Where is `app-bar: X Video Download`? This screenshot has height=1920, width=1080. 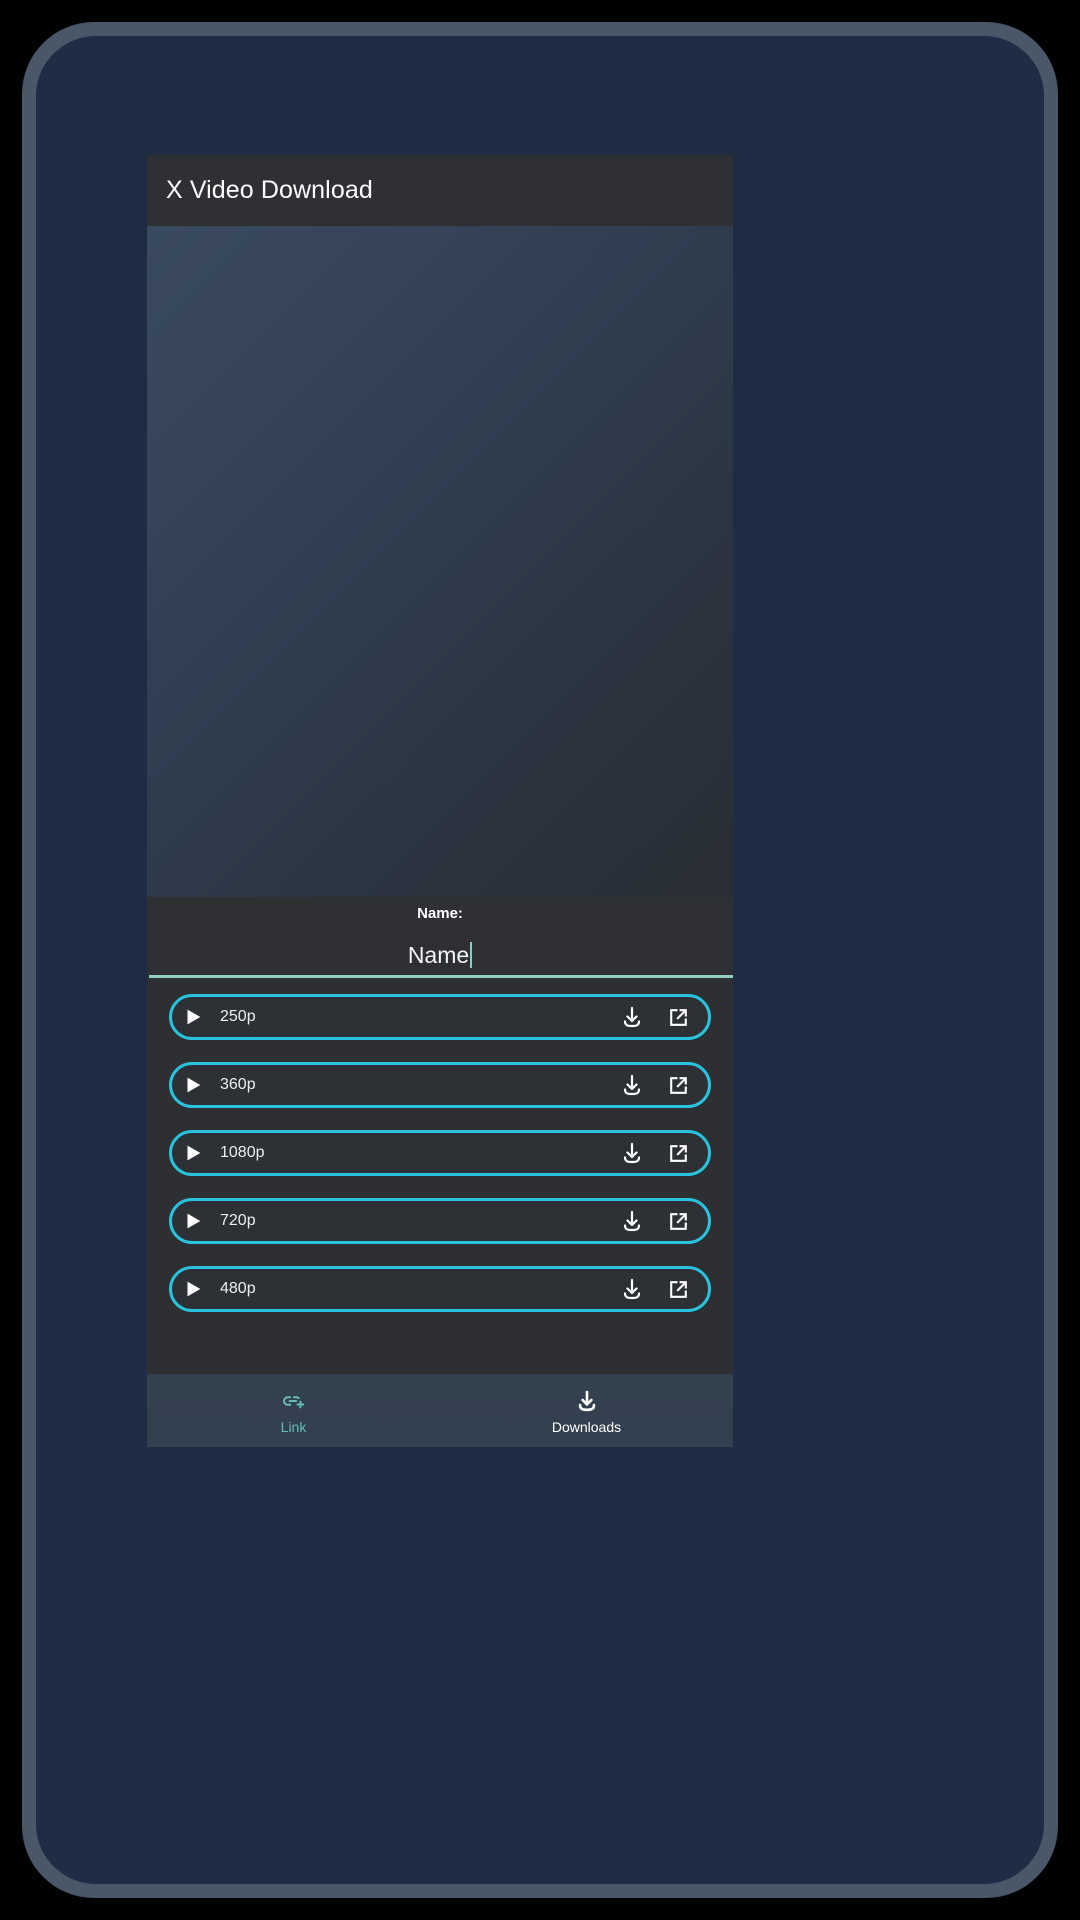
app-bar: X Video Download is located at coordinates (440, 190).